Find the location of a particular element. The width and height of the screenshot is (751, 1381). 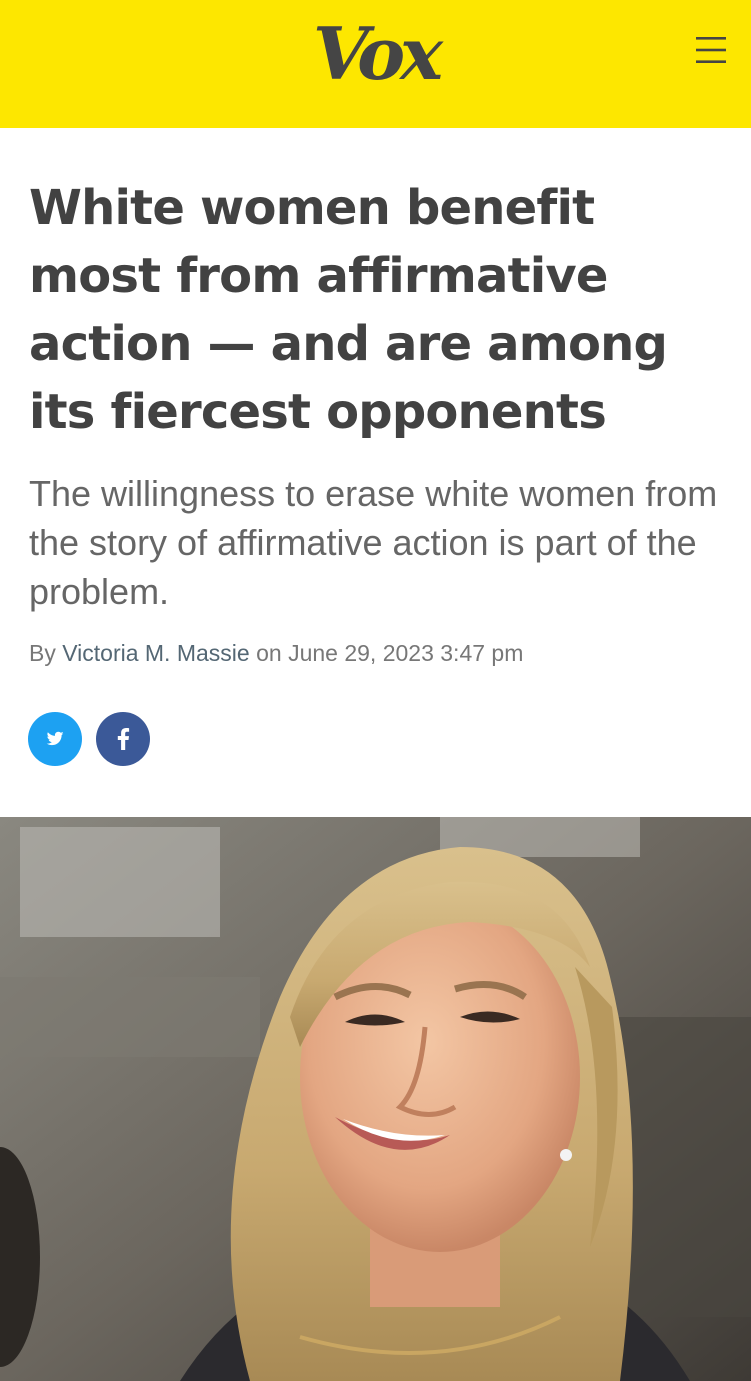

twitter-icon is located at coordinates (55, 738).